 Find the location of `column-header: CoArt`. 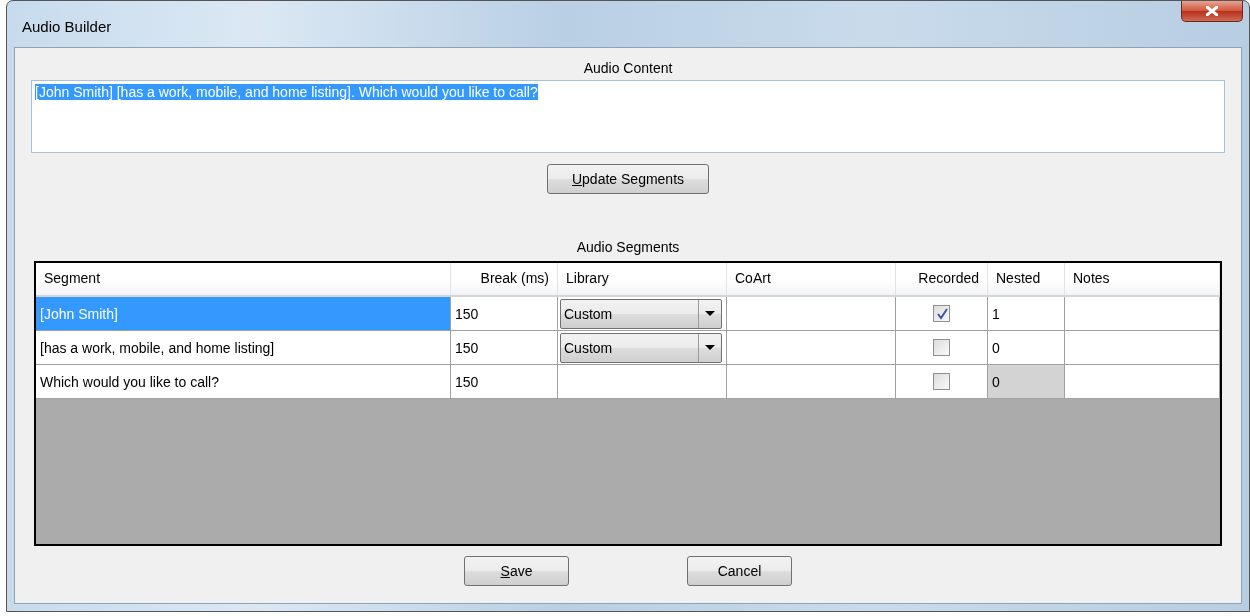

column-header: CoArt is located at coordinates (811, 279).